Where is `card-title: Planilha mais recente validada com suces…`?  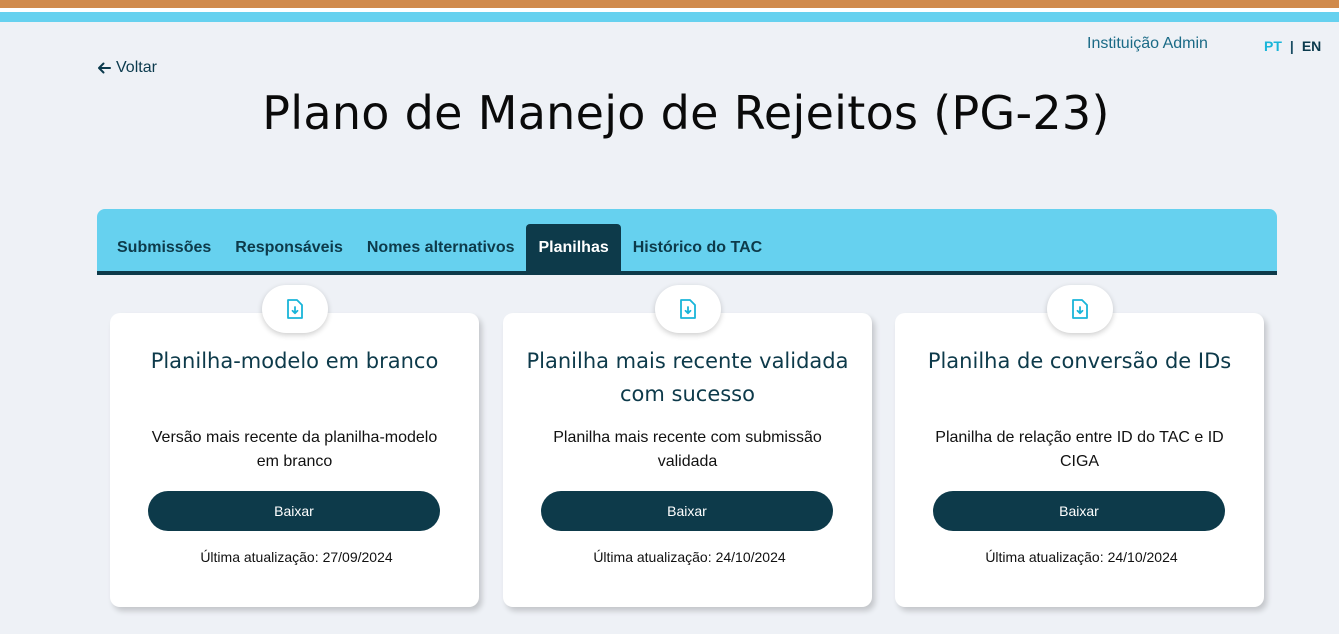
card-title: Planilha mais recente validada com suces… is located at coordinates (687, 377).